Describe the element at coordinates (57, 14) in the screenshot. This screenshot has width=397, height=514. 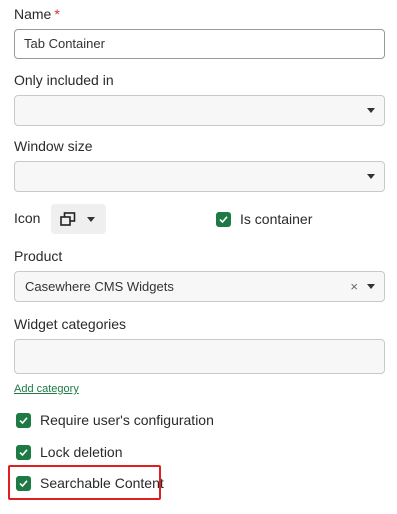
I see `required-asterisk: *` at that location.